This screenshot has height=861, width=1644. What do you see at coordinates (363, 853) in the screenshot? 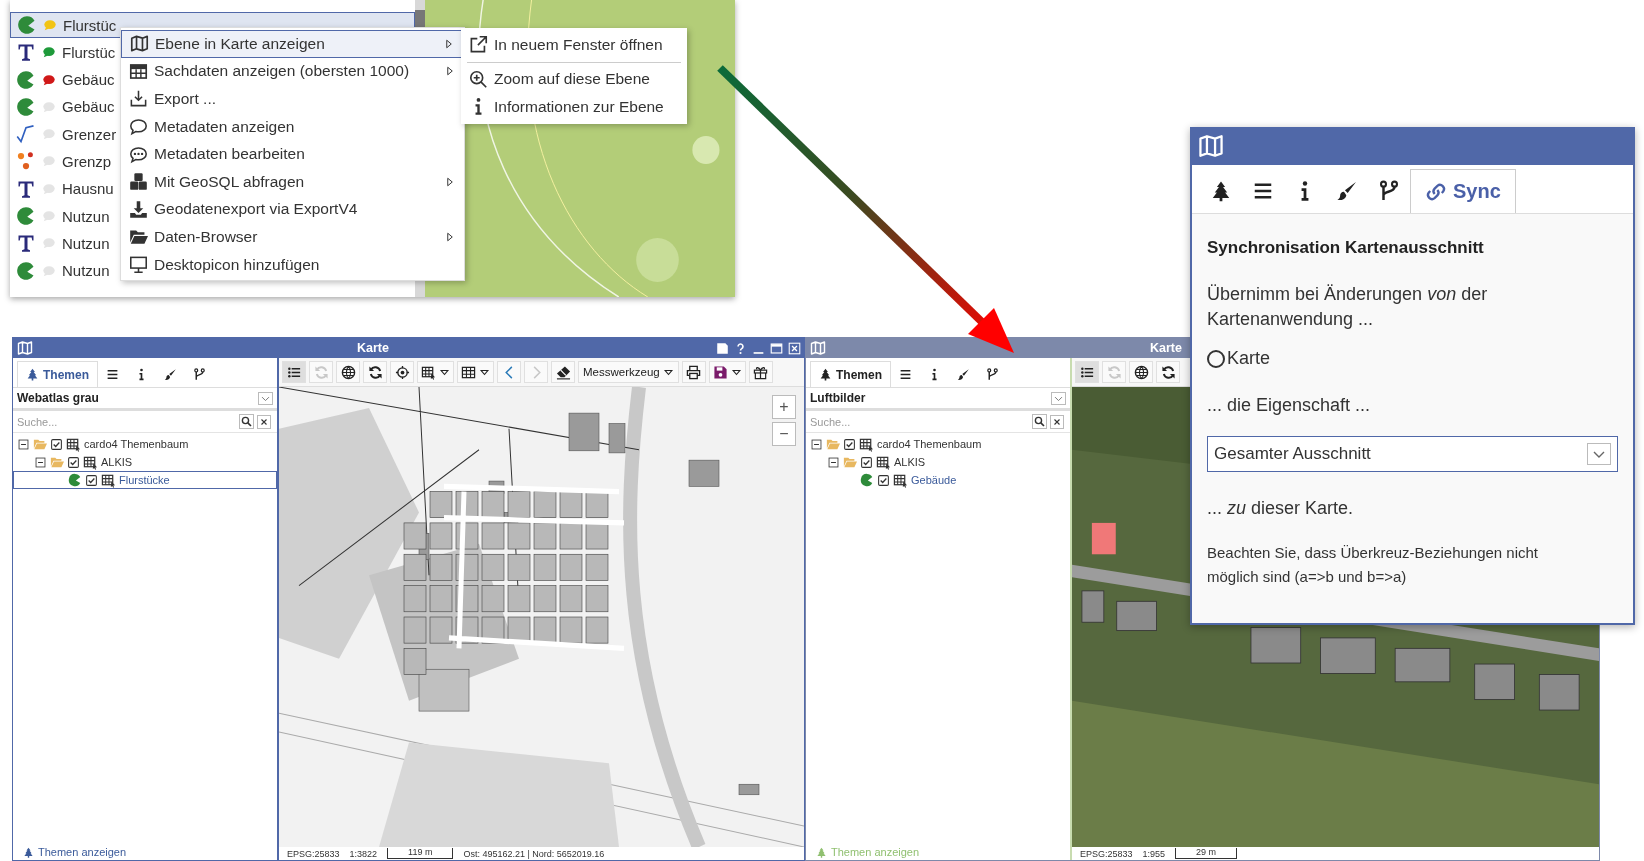
I see `scale-label: 1:3822` at bounding box center [363, 853].